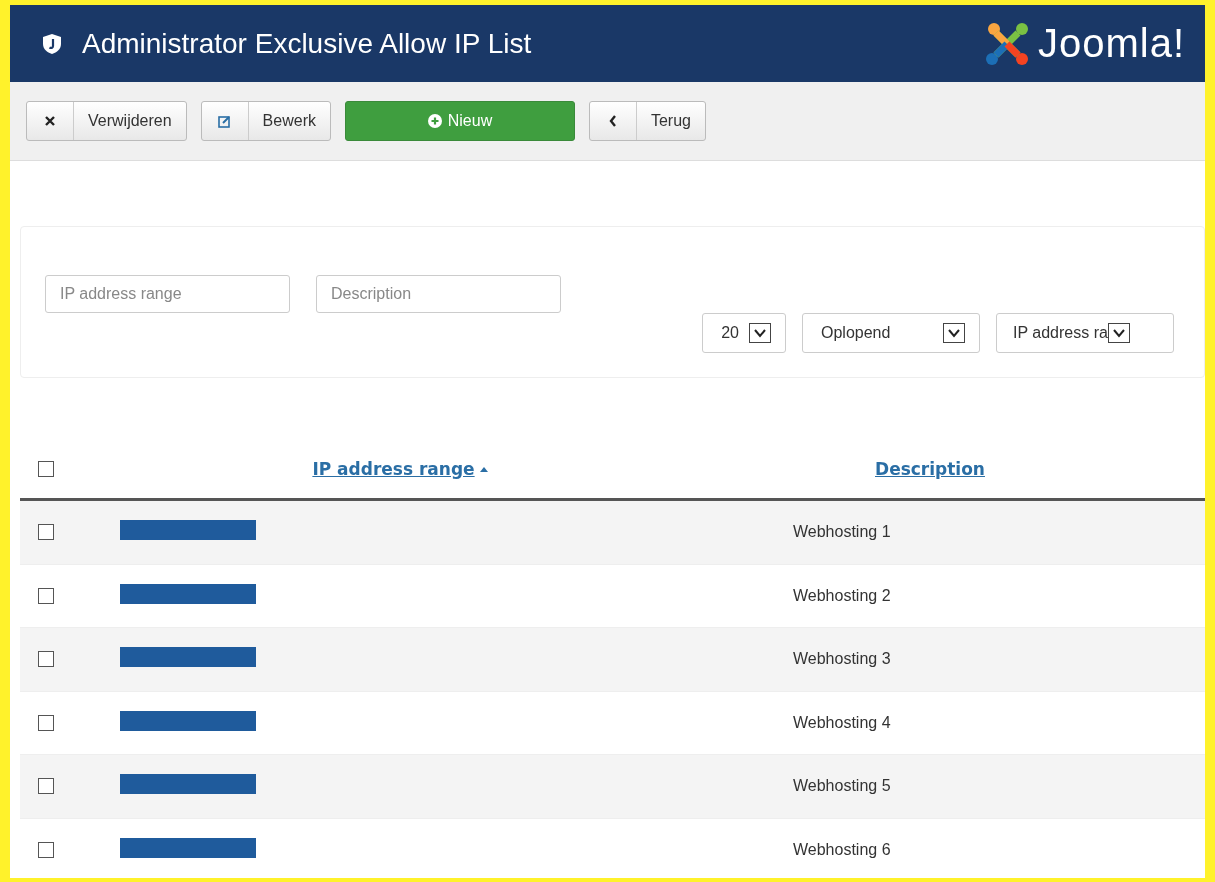  I want to click on search-field: IP address range, so click(167, 294).